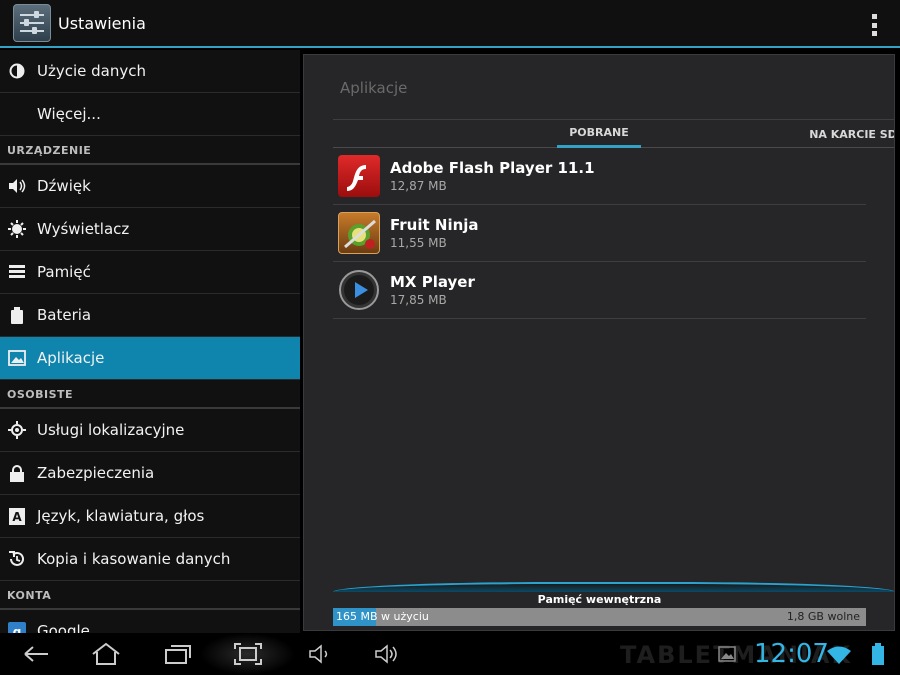 The height and width of the screenshot is (675, 900). I want to click on recent-apps-button, so click(178, 654).